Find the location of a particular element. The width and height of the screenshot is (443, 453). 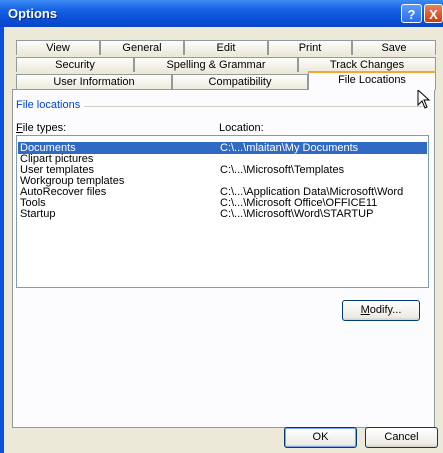

tab-edit: Edit is located at coordinates (226, 47).